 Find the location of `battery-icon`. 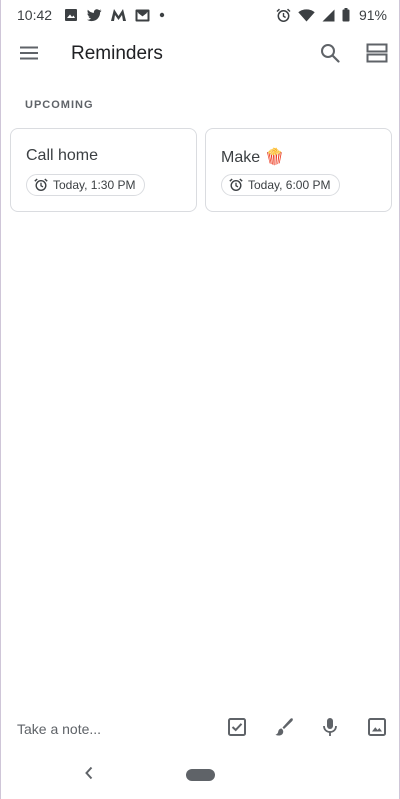

battery-icon is located at coordinates (346, 15).